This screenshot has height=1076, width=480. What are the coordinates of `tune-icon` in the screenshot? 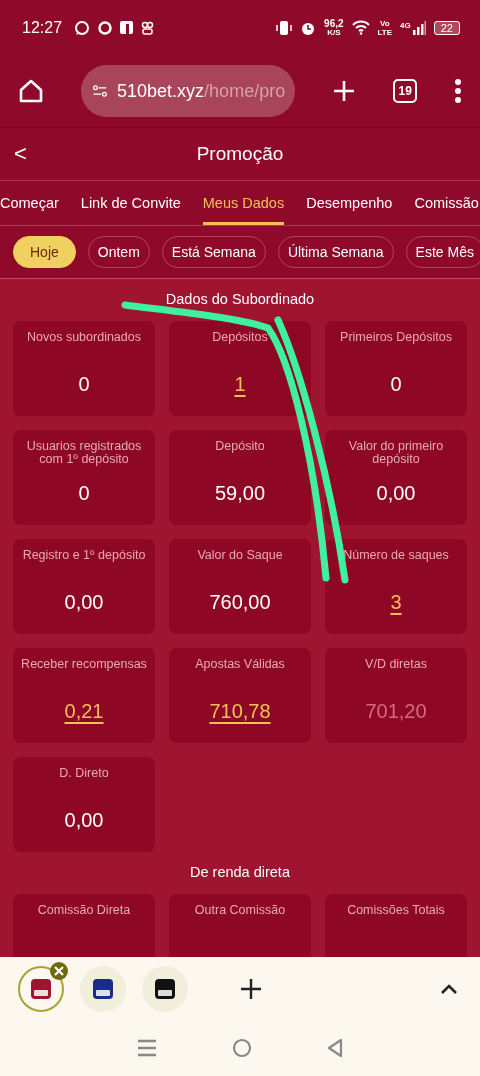 It's located at (100, 91).